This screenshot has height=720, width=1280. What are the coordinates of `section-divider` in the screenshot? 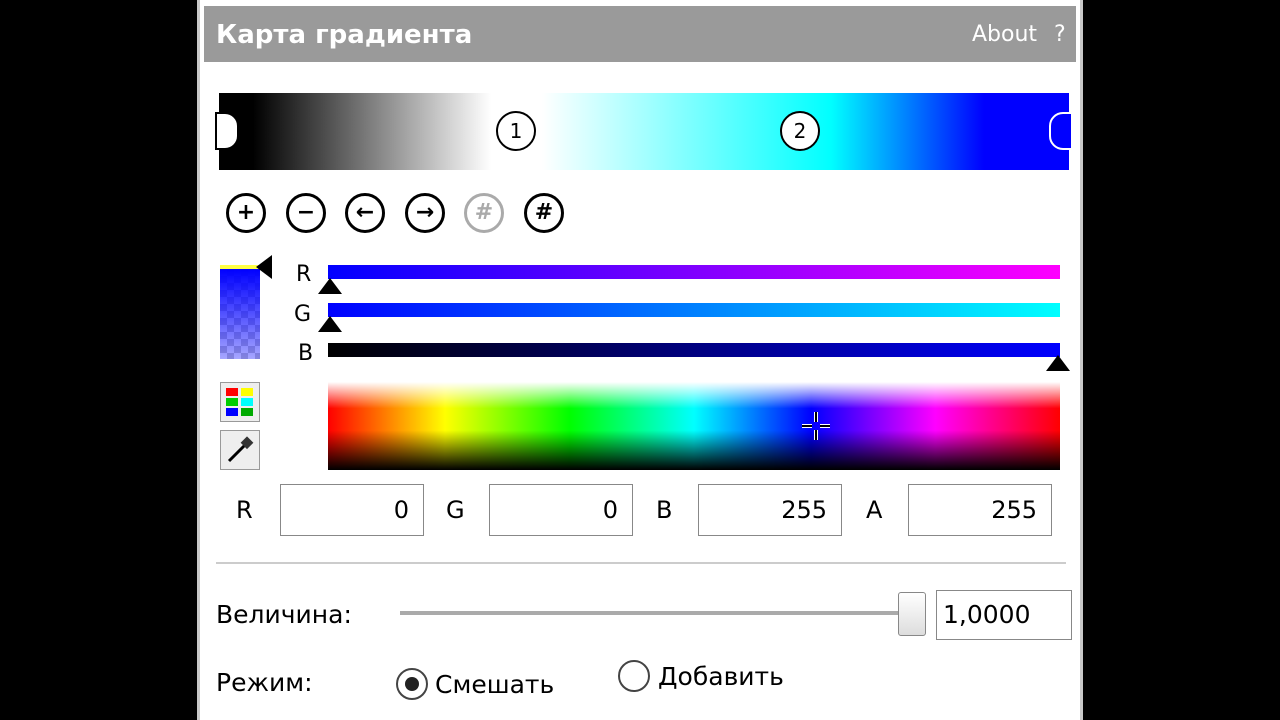 It's located at (641, 563).